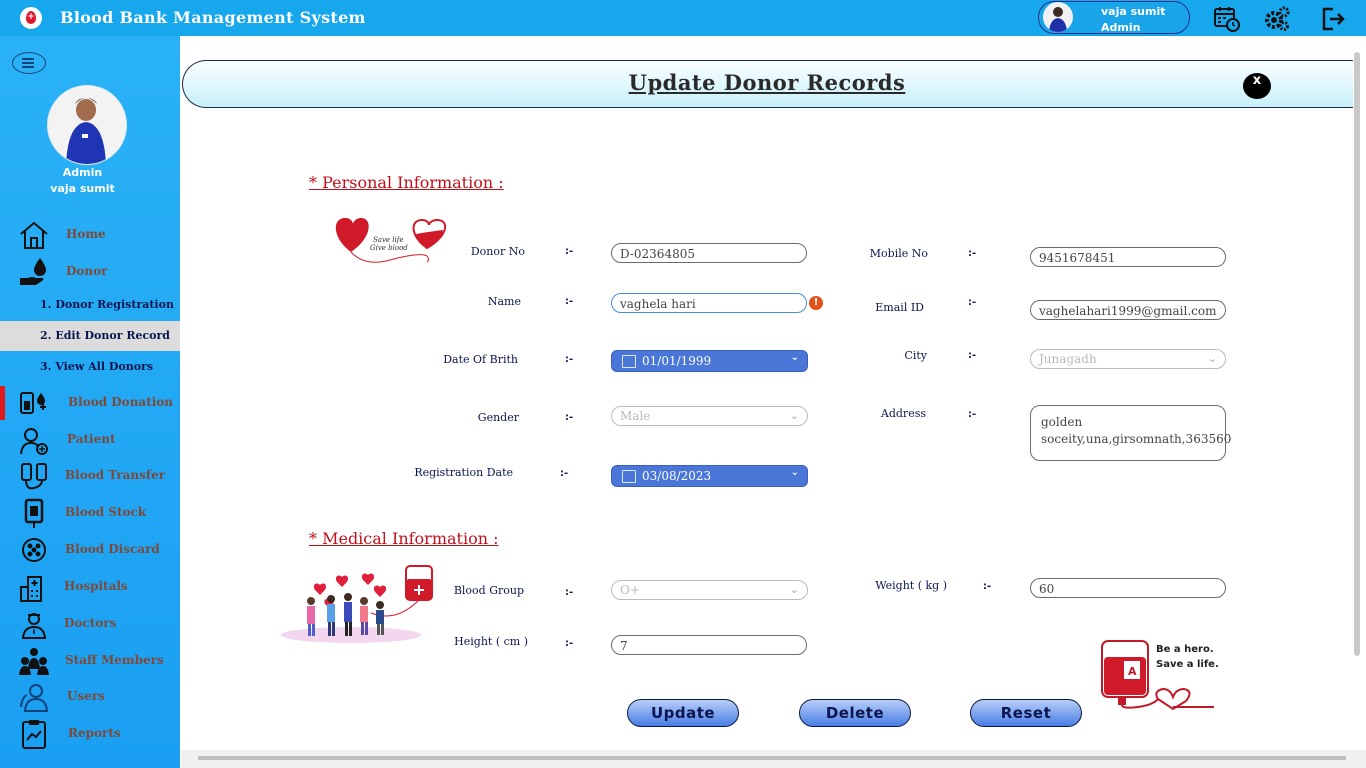  Describe the element at coordinates (90, 587) in the screenshot. I see `sidebar-item-hospitals: Hospitals` at that location.